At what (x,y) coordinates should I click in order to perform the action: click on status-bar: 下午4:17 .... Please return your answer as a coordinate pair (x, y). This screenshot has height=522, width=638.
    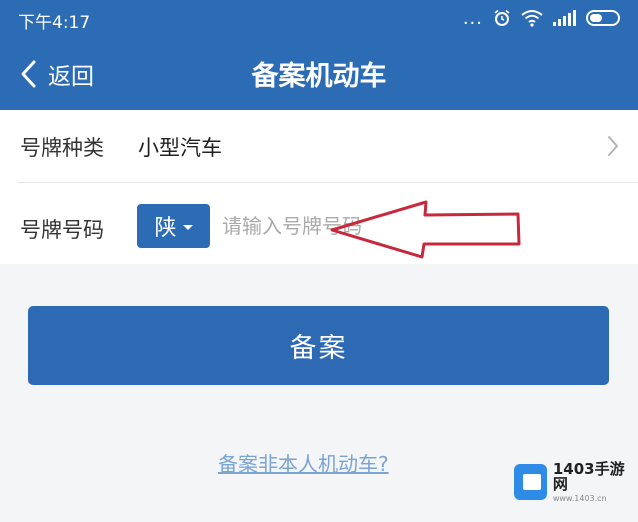
    Looking at the image, I should click on (319, 18).